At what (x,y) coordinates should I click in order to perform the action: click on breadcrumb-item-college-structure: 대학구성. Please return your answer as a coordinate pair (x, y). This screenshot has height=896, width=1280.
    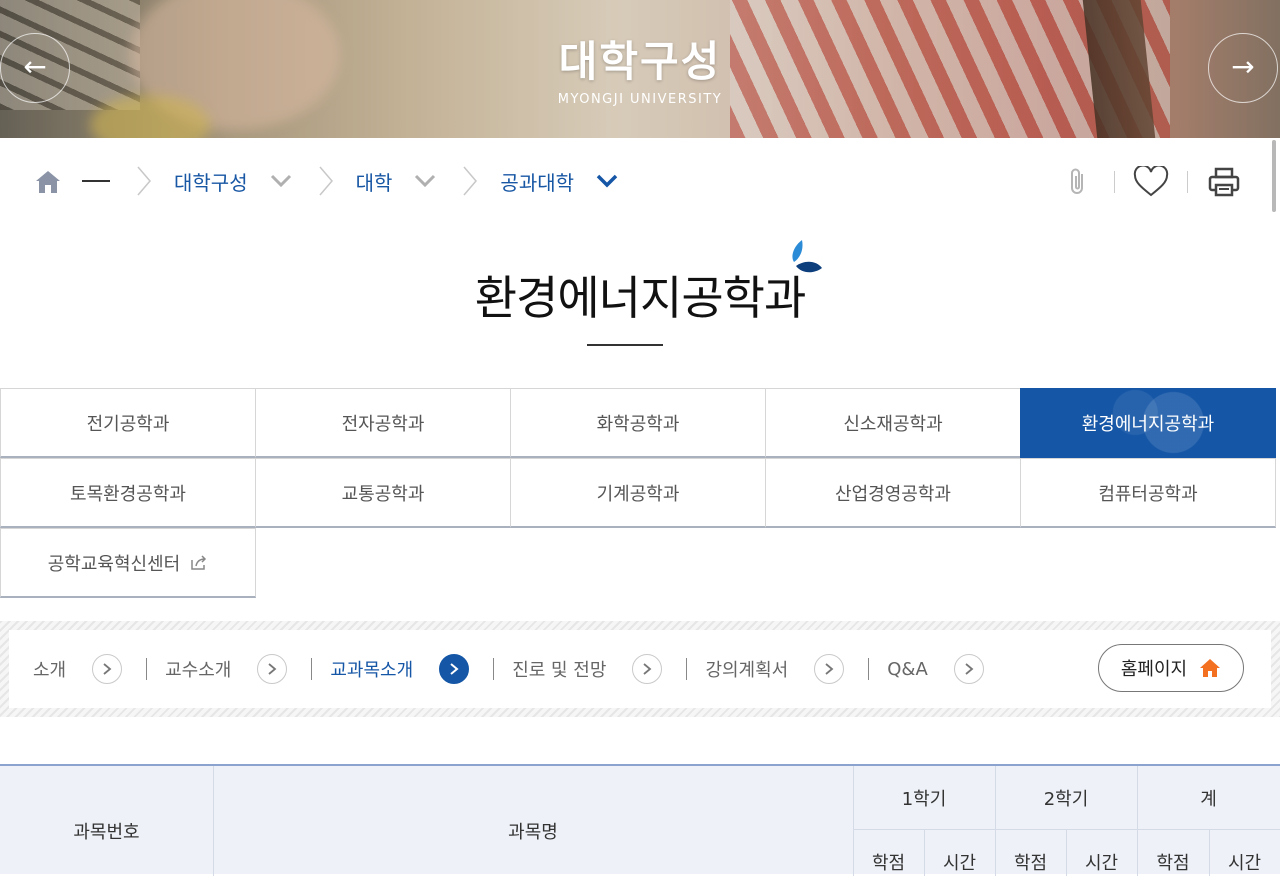
    Looking at the image, I should click on (211, 181).